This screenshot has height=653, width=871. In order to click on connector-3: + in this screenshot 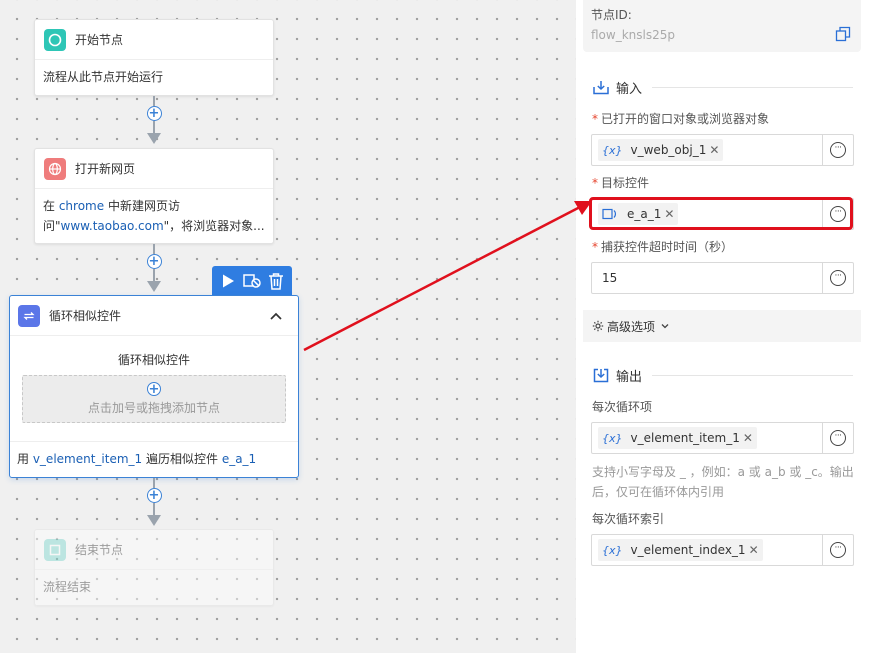, I will do `click(154, 502)`.